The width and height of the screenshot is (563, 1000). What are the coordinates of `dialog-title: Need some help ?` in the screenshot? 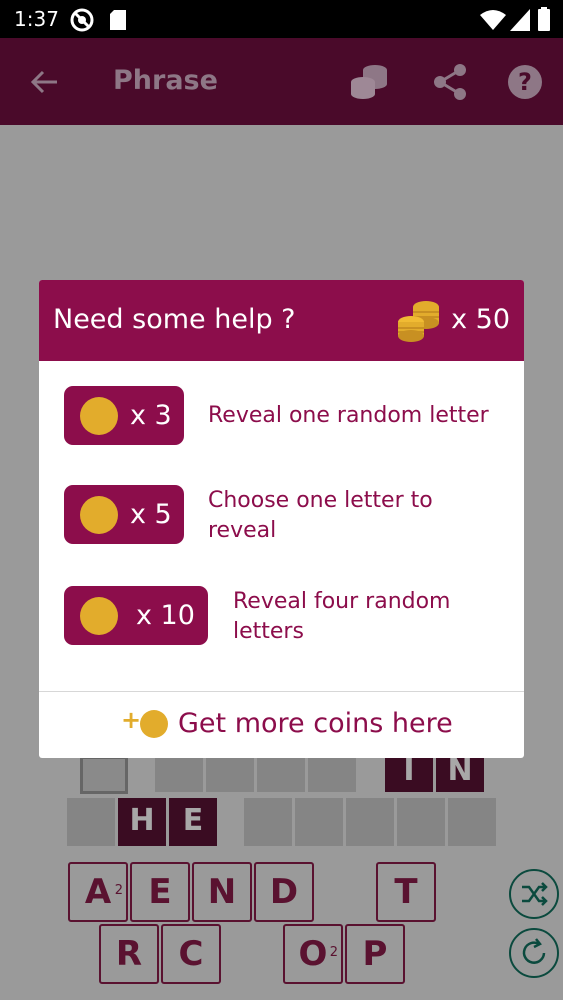 It's located at (174, 319).